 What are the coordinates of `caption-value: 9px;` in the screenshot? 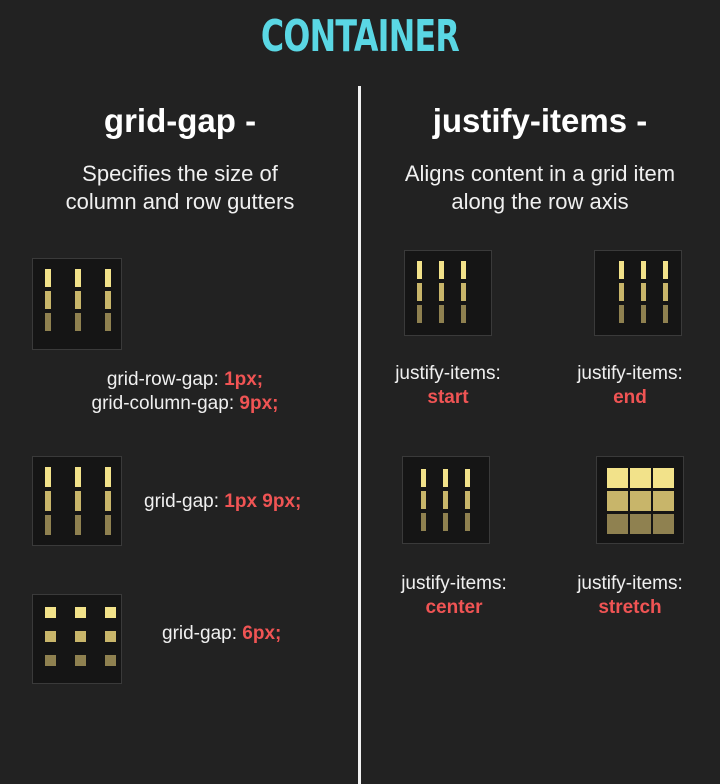 It's located at (259, 403).